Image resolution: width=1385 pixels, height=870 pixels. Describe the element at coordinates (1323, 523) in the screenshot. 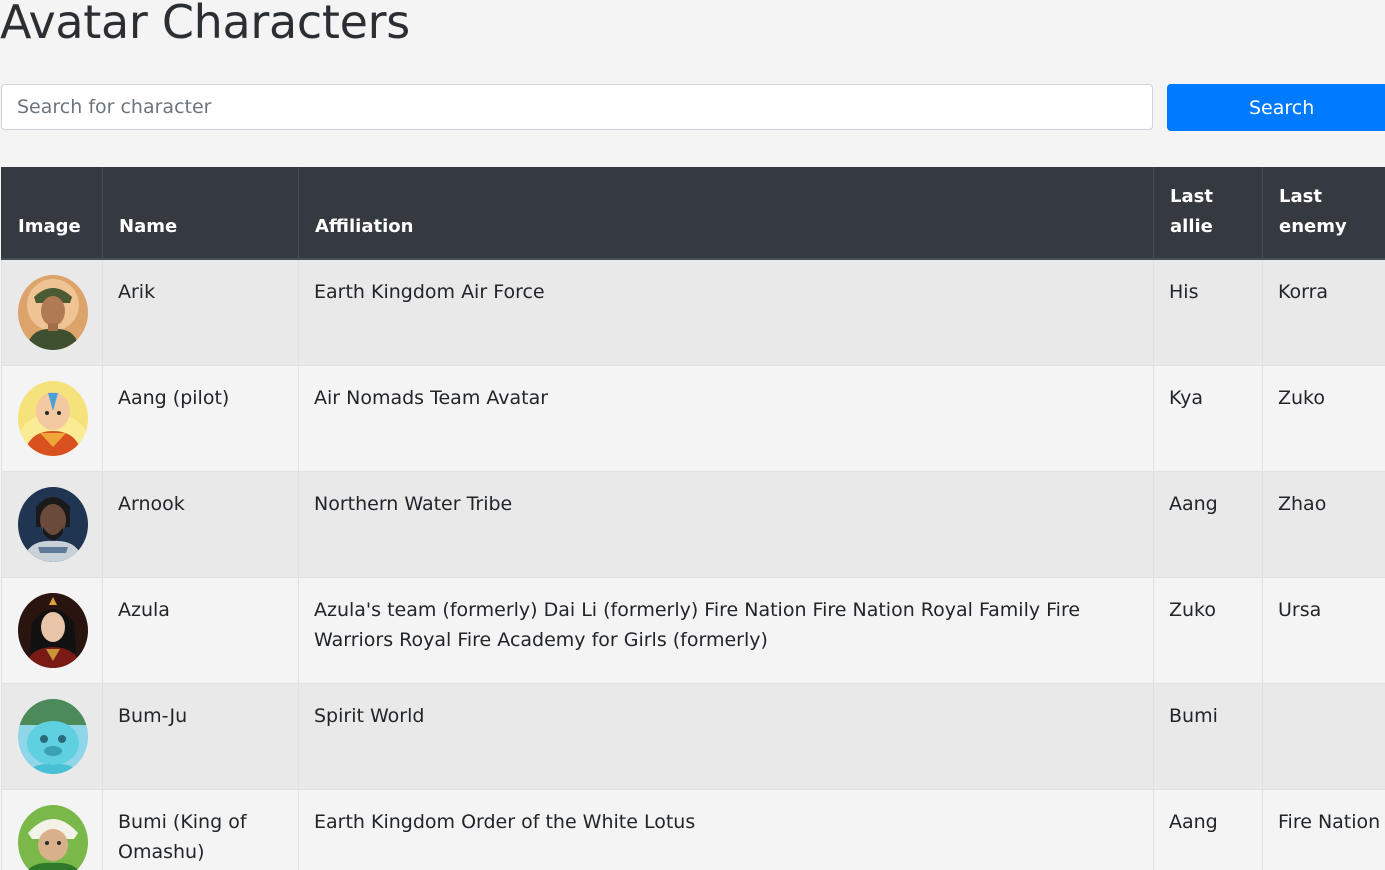

I see `last-enemy-cell: Zhao` at that location.